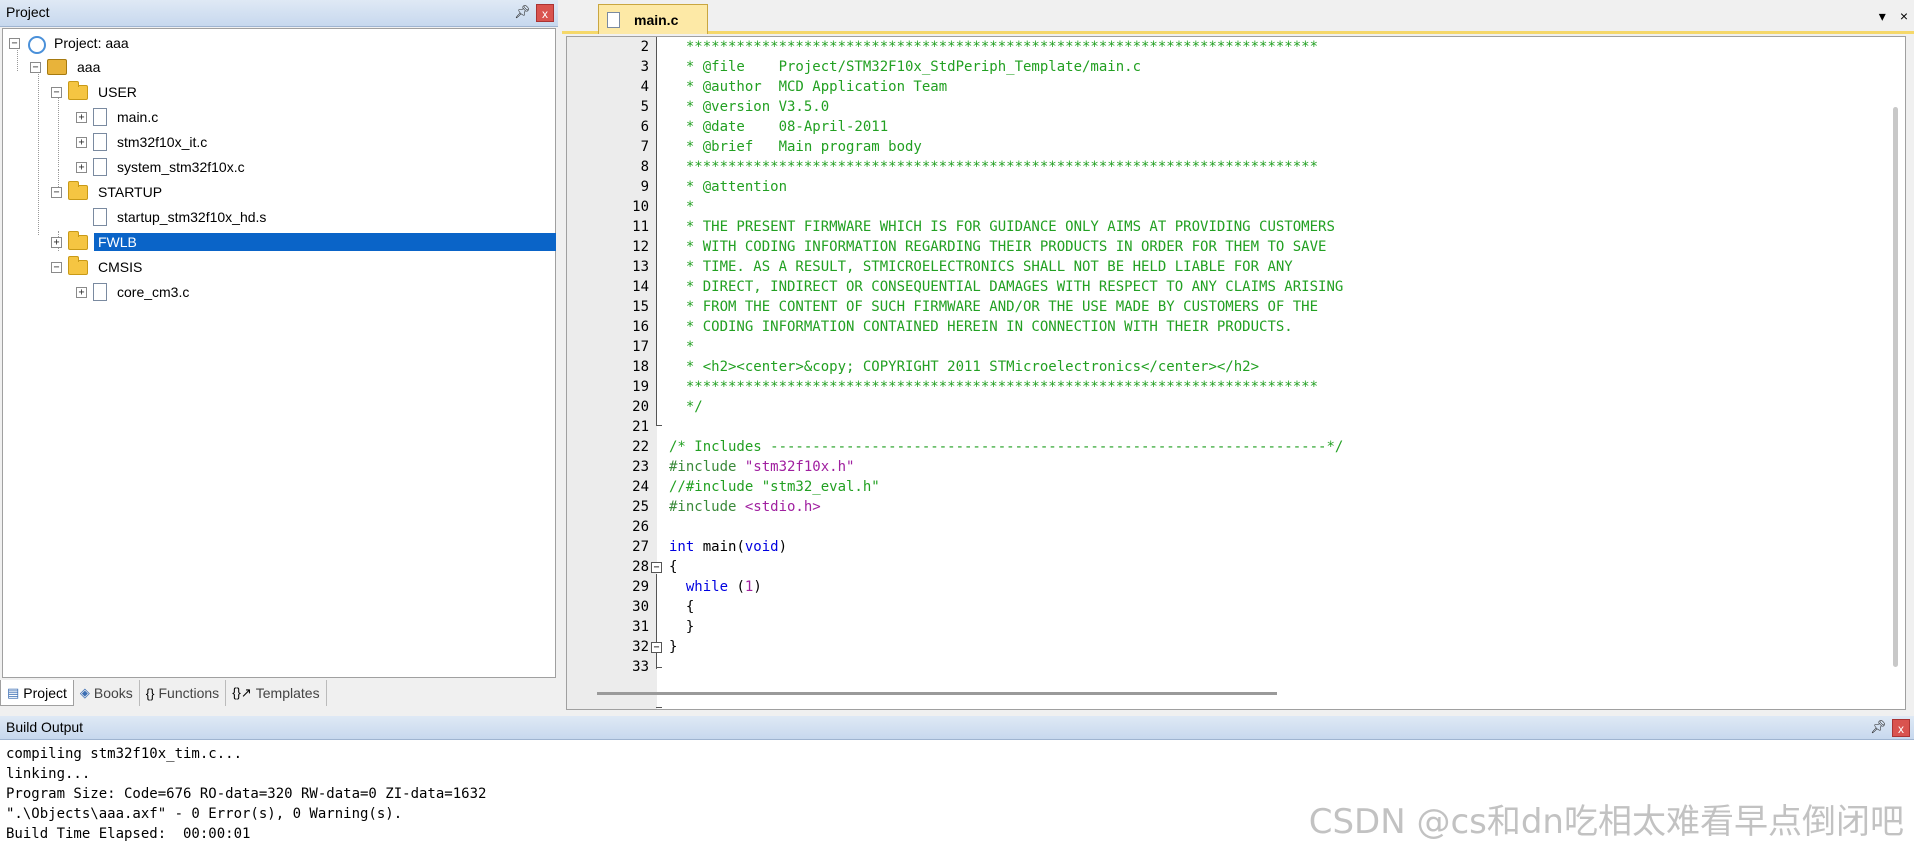 The image size is (1914, 851). What do you see at coordinates (640, 347) in the screenshot?
I see `line-number: 17` at bounding box center [640, 347].